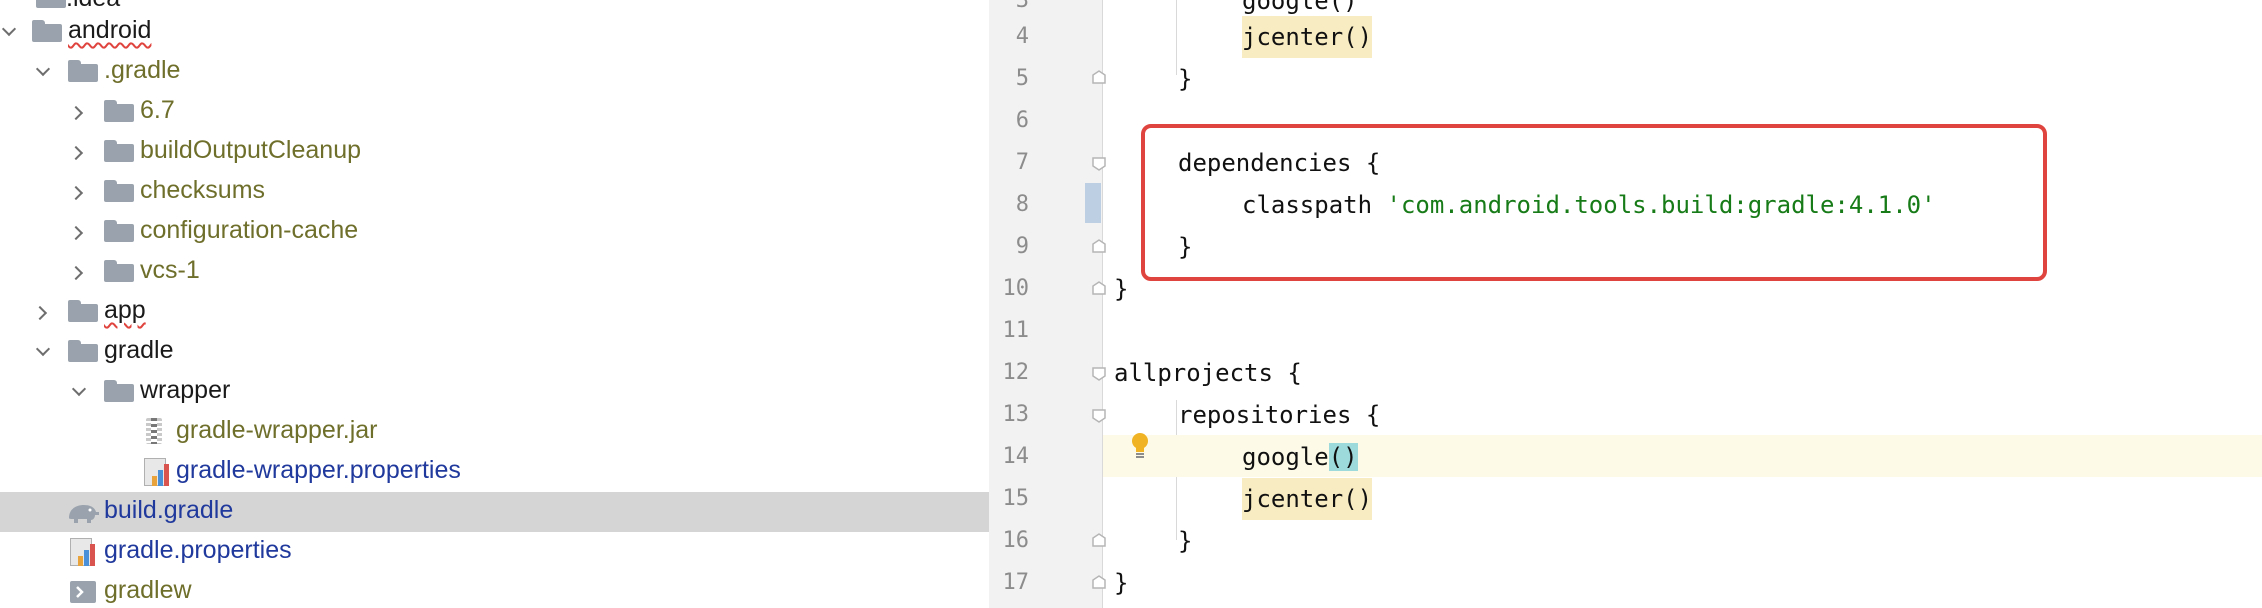 The width and height of the screenshot is (2262, 608). Describe the element at coordinates (1016, 372) in the screenshot. I see `line-number: 12` at that location.